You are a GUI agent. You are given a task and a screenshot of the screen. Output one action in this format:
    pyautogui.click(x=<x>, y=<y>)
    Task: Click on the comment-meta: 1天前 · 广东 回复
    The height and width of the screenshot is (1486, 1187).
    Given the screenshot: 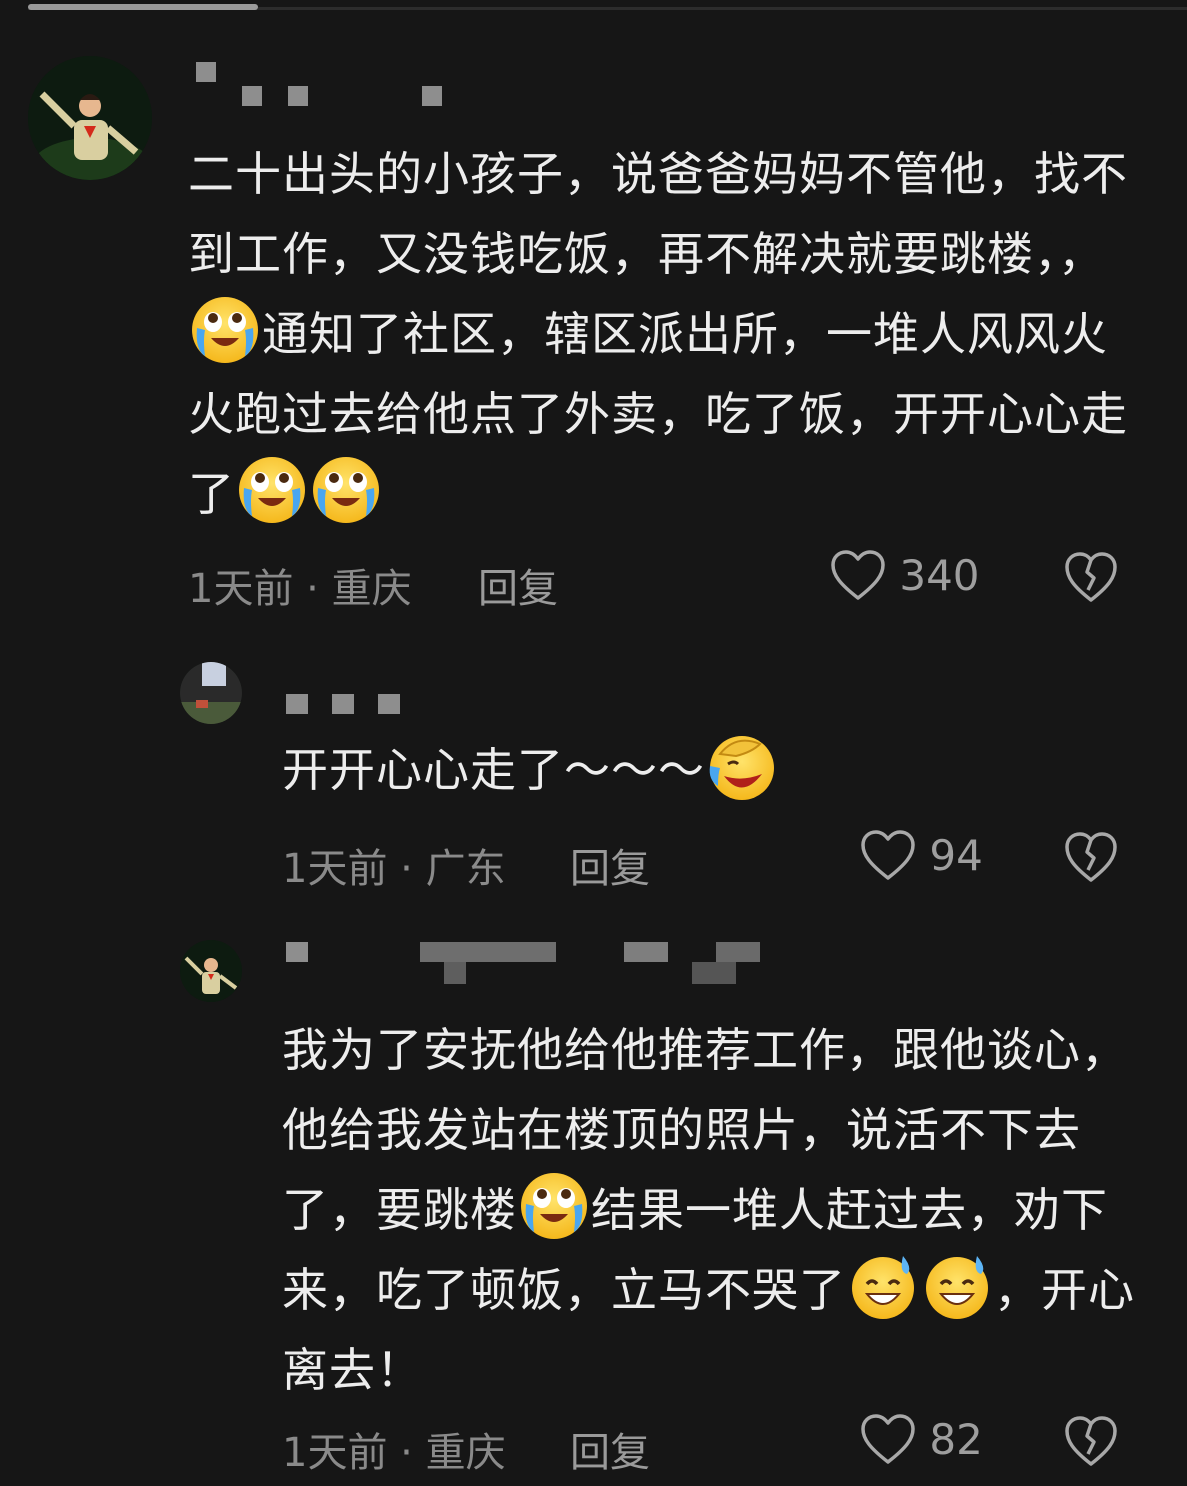 What is the action you would take?
    pyautogui.click(x=492, y=861)
    